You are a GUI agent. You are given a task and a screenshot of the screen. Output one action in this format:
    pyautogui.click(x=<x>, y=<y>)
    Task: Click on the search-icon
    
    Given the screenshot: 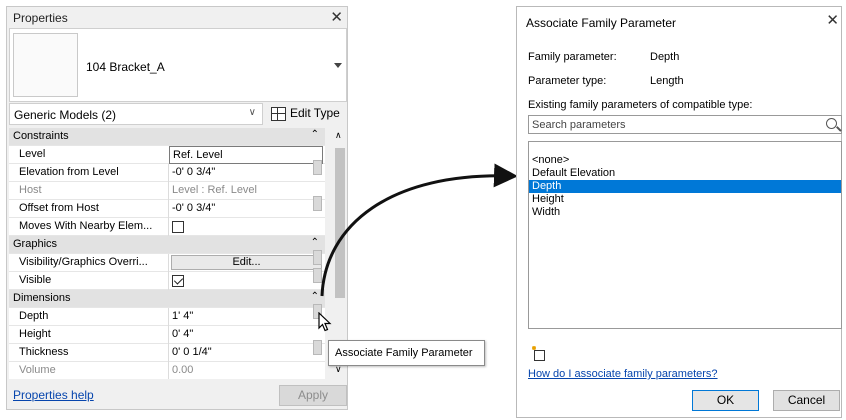 What is the action you would take?
    pyautogui.click(x=831, y=123)
    